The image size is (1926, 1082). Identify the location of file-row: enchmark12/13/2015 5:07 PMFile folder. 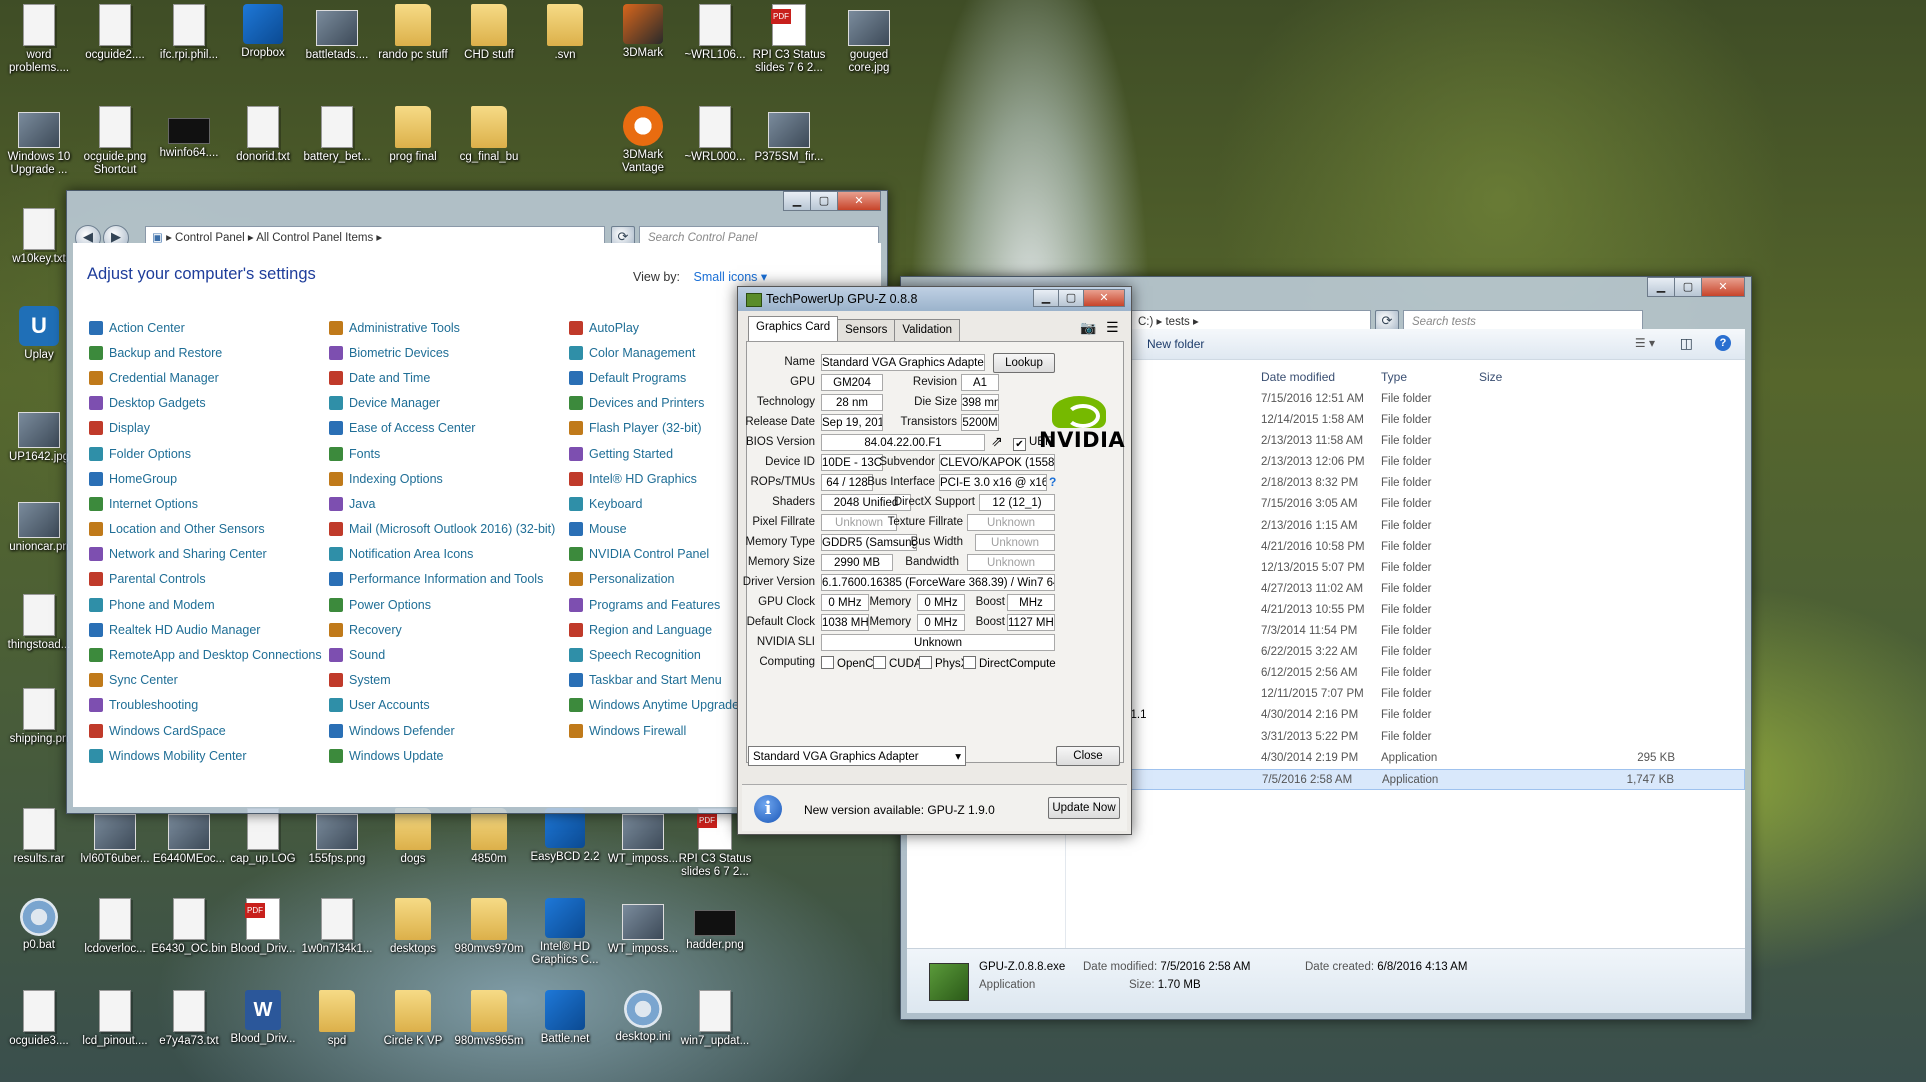
(1409, 568).